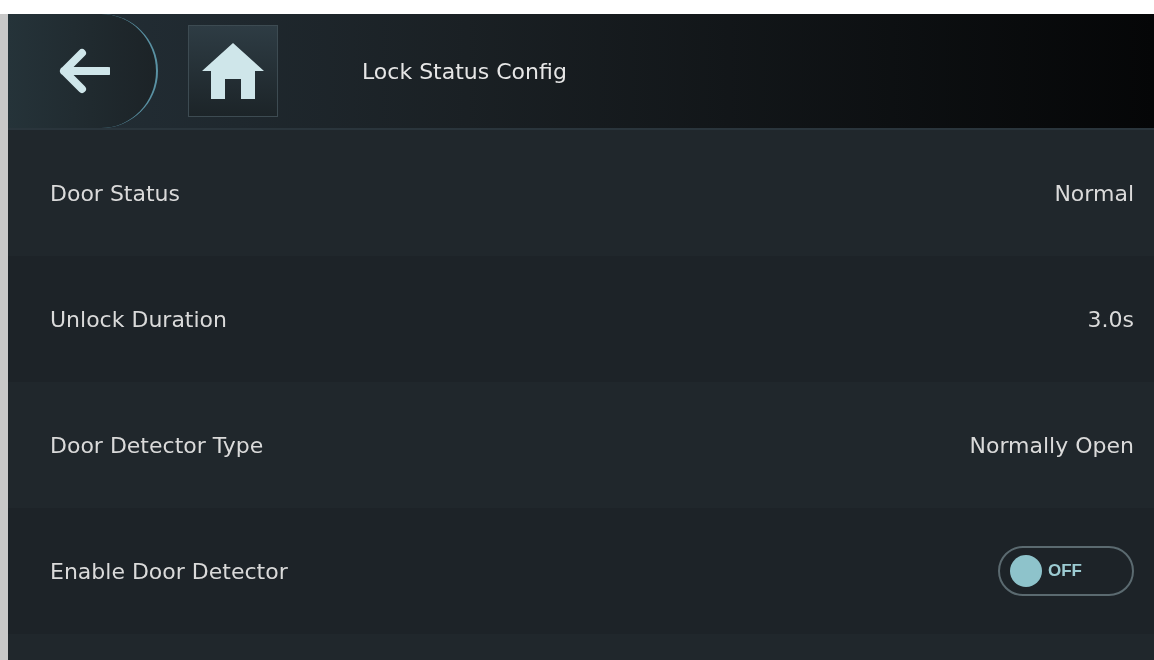  I want to click on setting-value: Normal, so click(1094, 193).